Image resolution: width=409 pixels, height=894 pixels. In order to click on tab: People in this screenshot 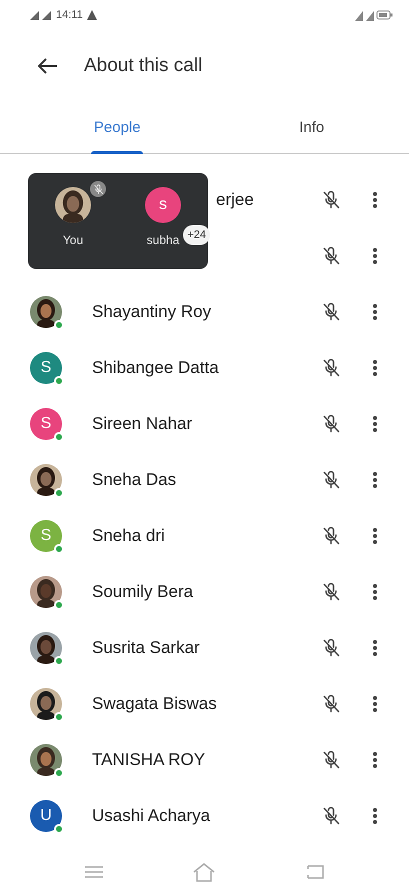, I will do `click(117, 127)`.